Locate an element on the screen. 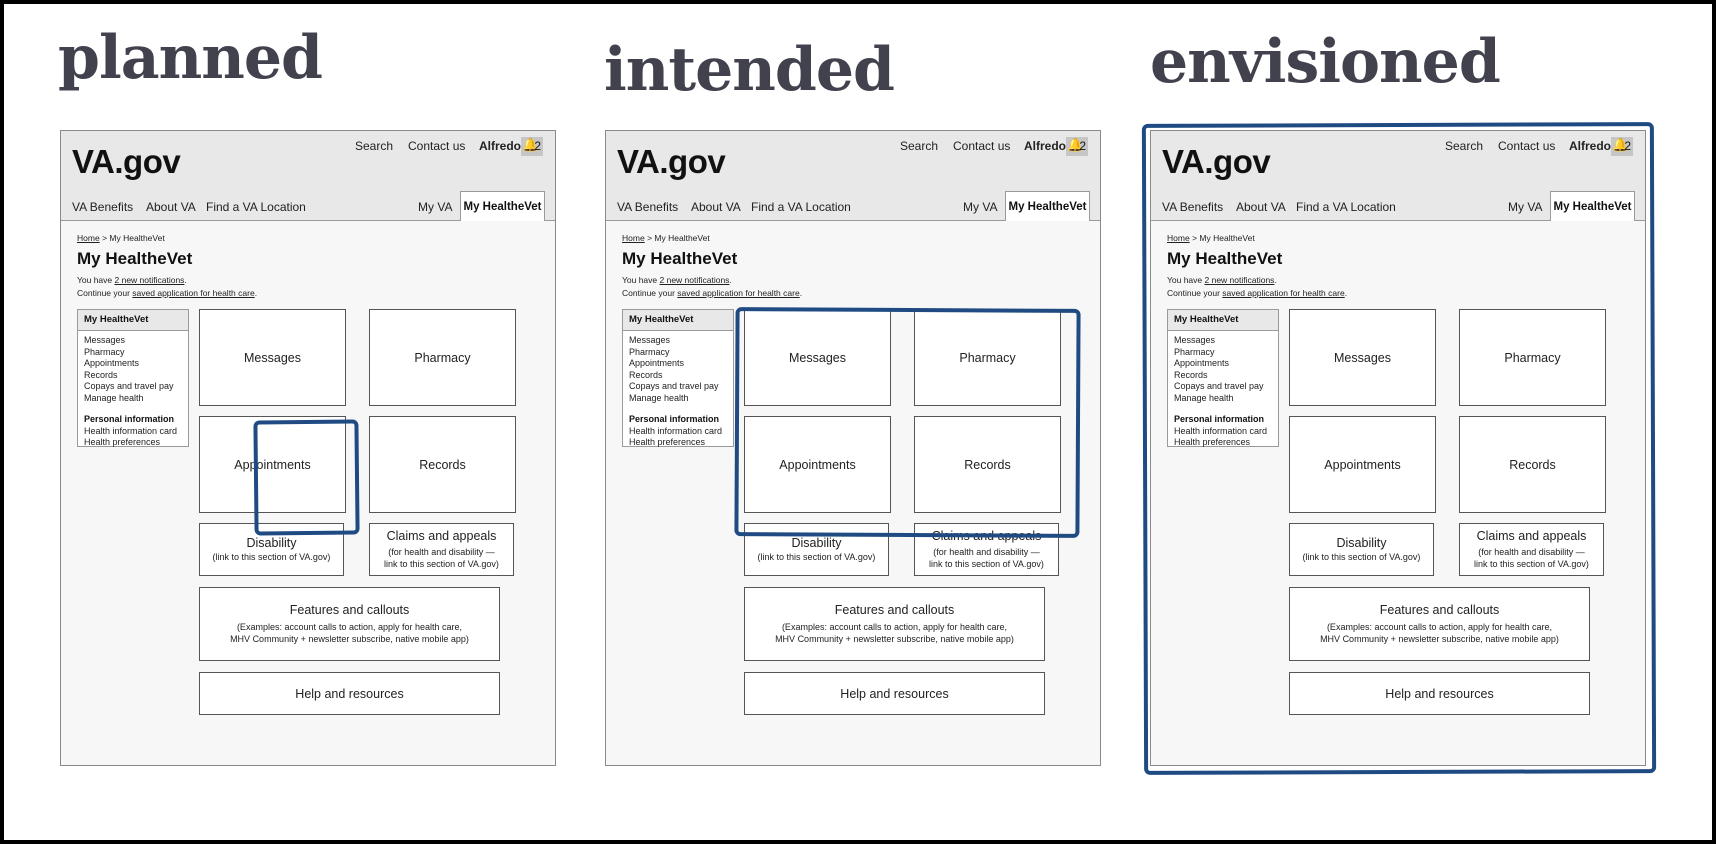 The height and width of the screenshot is (844, 1716). breadcrumb: Home > My HealtheVet is located at coordinates (666, 238).